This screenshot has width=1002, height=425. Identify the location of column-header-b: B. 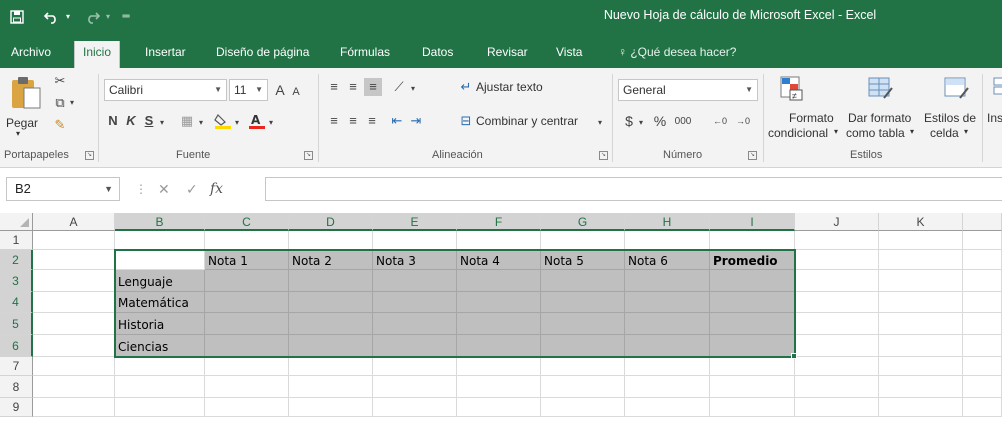
(160, 222).